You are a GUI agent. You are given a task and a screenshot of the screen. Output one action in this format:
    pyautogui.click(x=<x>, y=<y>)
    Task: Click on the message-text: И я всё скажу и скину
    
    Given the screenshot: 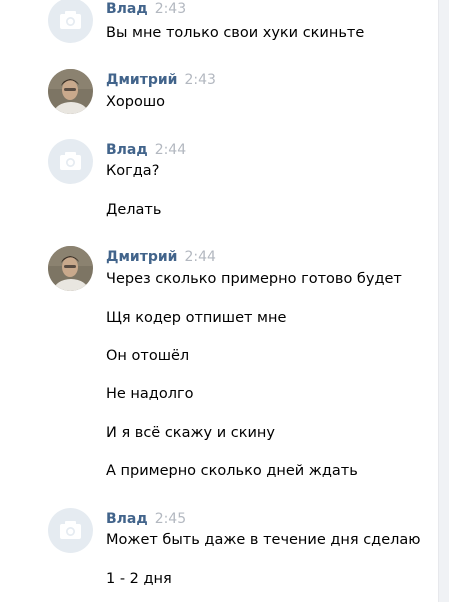 What is the action you would take?
    pyautogui.click(x=190, y=433)
    